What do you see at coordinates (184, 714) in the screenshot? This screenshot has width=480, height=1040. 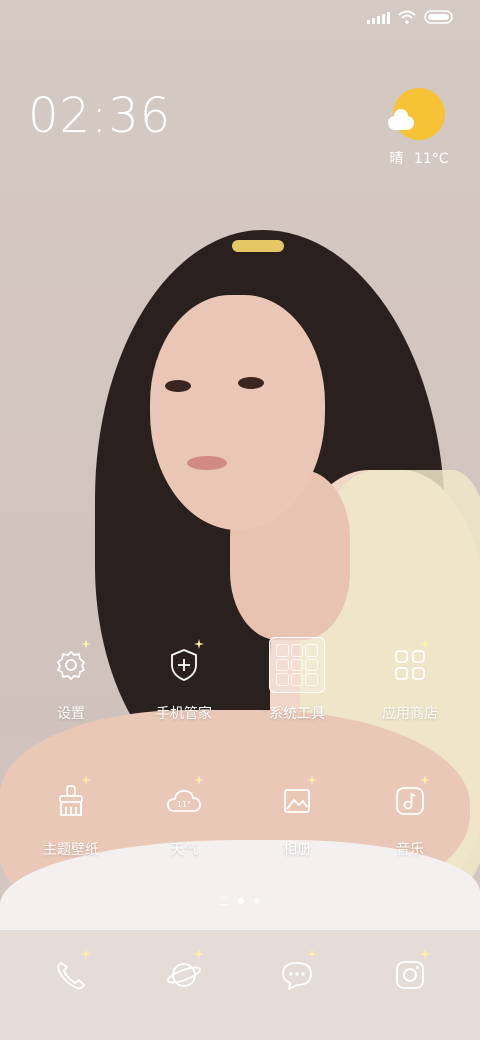 I see `app-label: 手机管家` at bounding box center [184, 714].